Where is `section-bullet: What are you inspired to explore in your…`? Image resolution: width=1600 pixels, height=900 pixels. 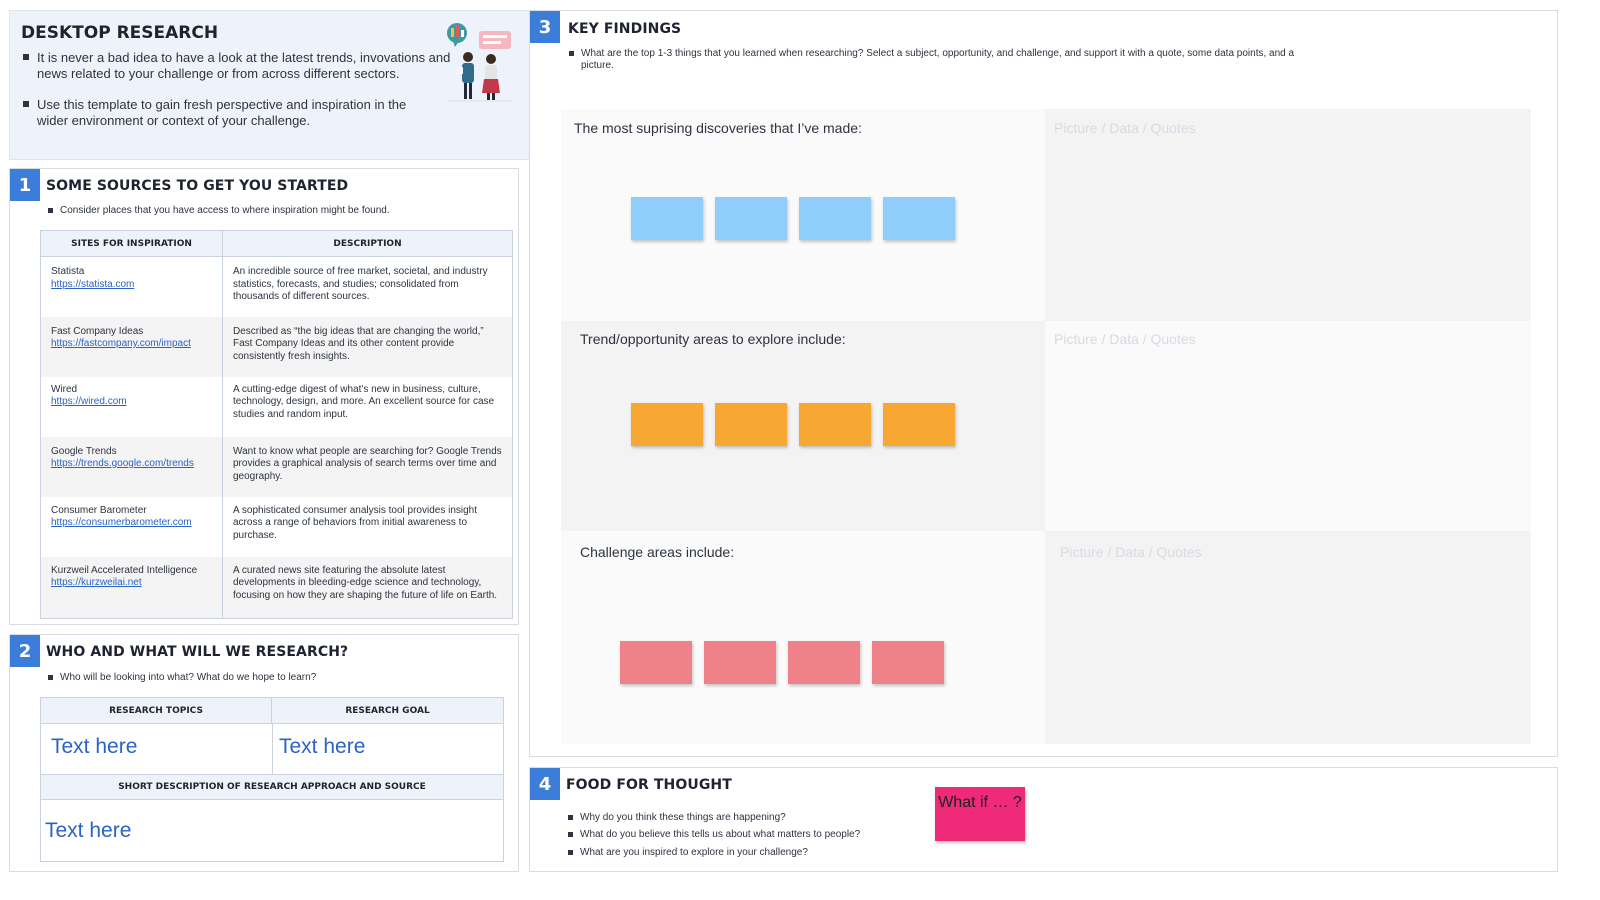 section-bullet: What are you inspired to explore in your… is located at coordinates (688, 852).